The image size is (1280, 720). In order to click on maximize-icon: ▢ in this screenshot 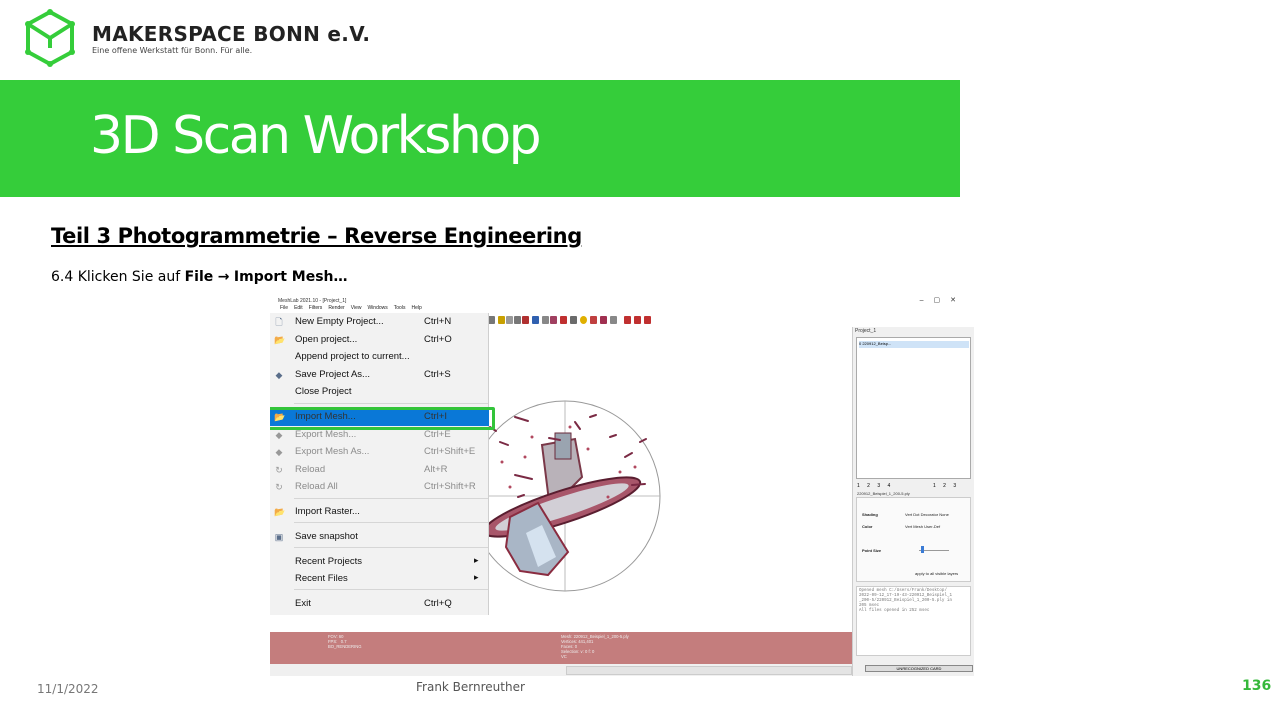, I will do `click(942, 300)`.